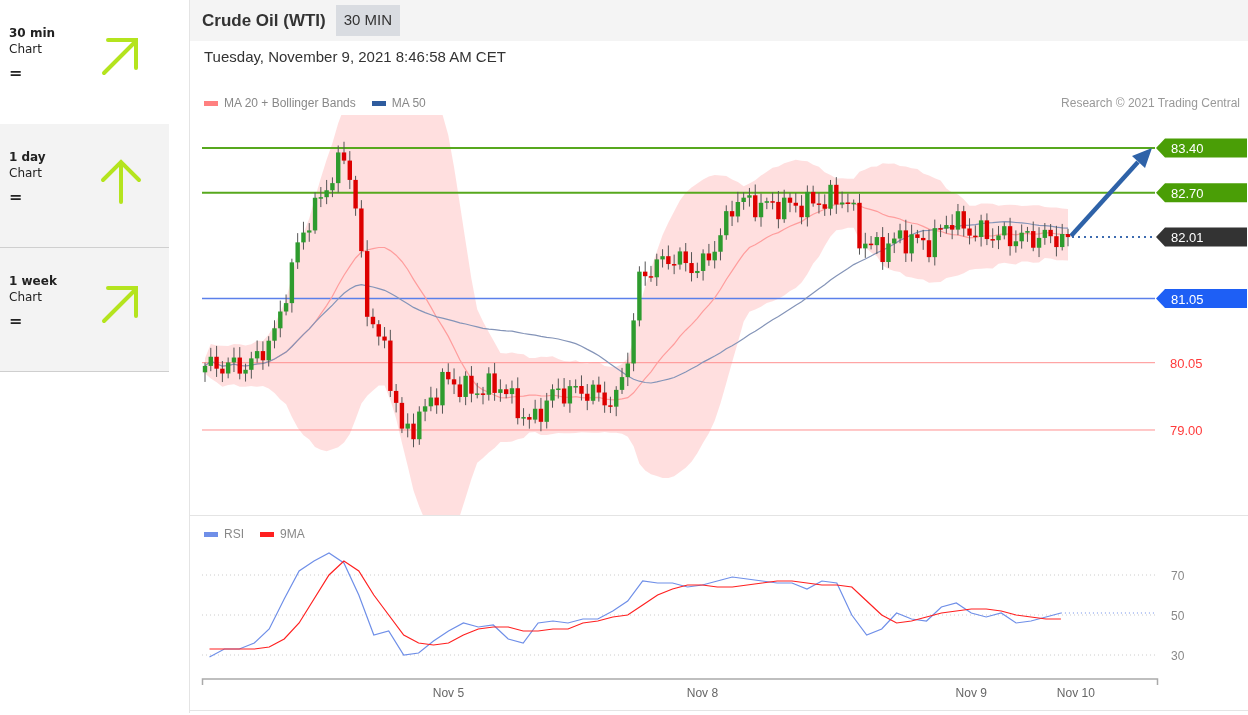  What do you see at coordinates (1201, 148) in the screenshot?
I see `price-tag: 83.40` at bounding box center [1201, 148].